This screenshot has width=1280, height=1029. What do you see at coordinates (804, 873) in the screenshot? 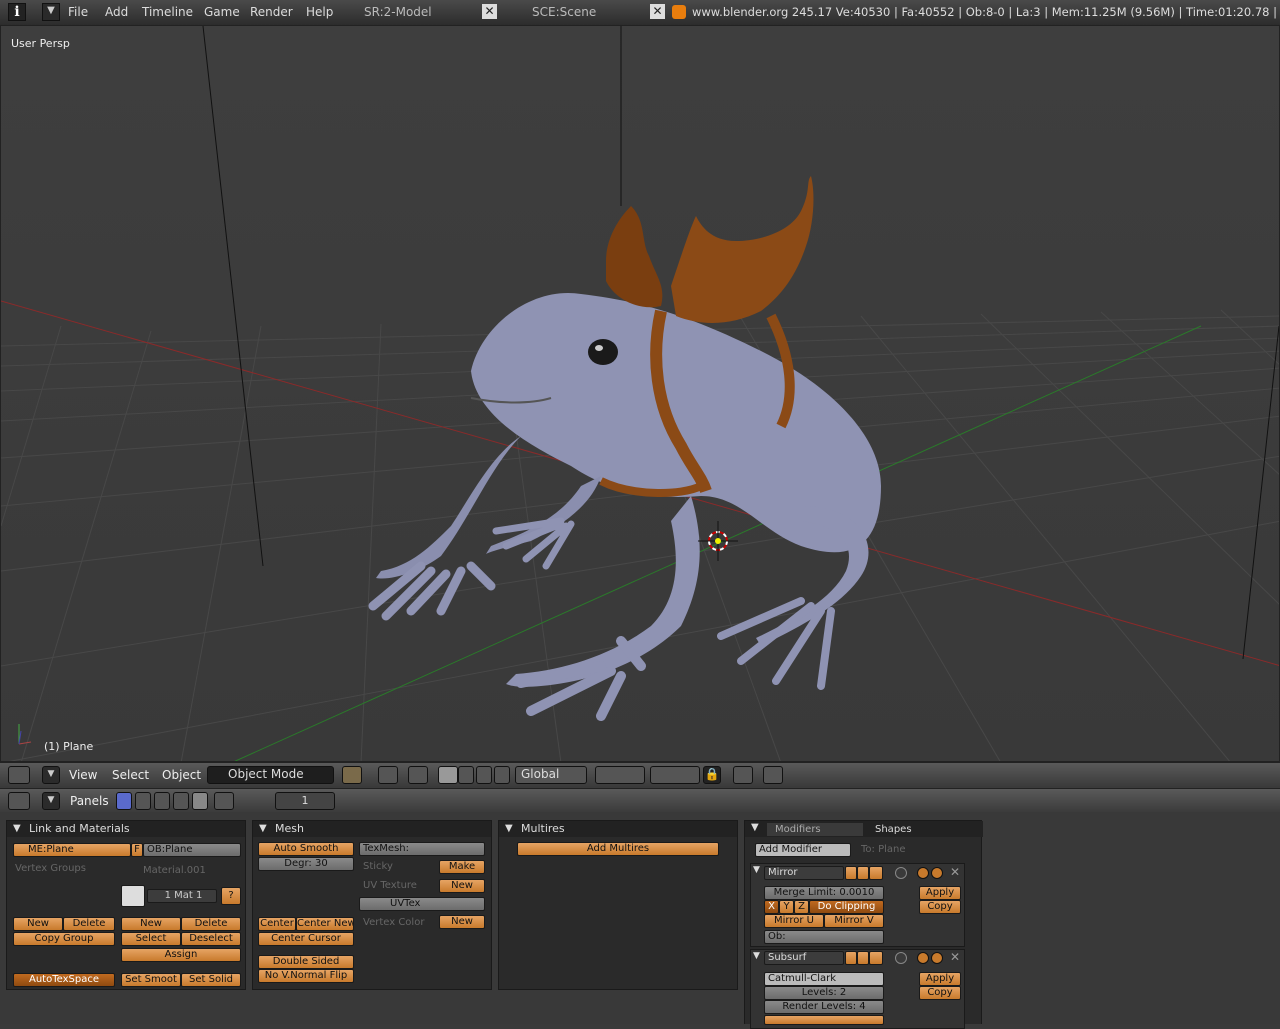
I see `mirror-name-field: Mirror` at bounding box center [804, 873].